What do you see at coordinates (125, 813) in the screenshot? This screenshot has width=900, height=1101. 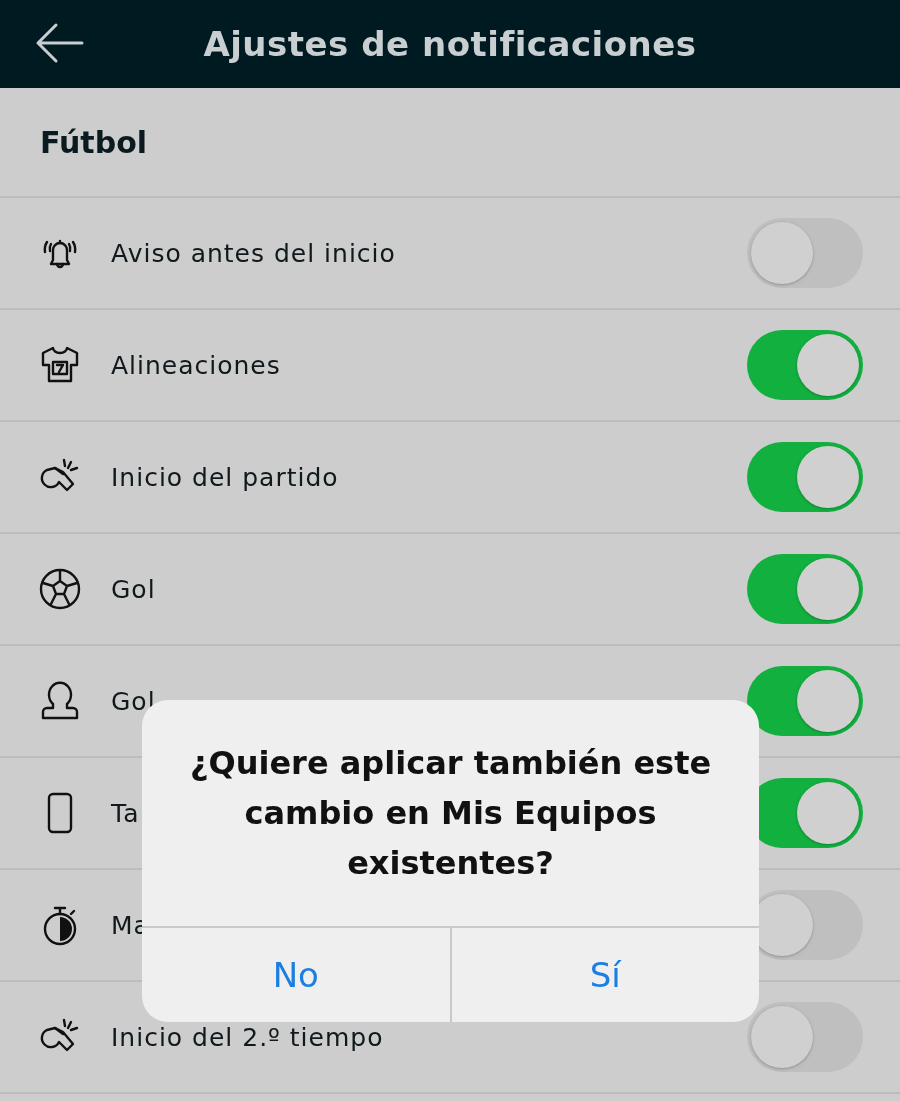 I see `setting-label: Ta` at bounding box center [125, 813].